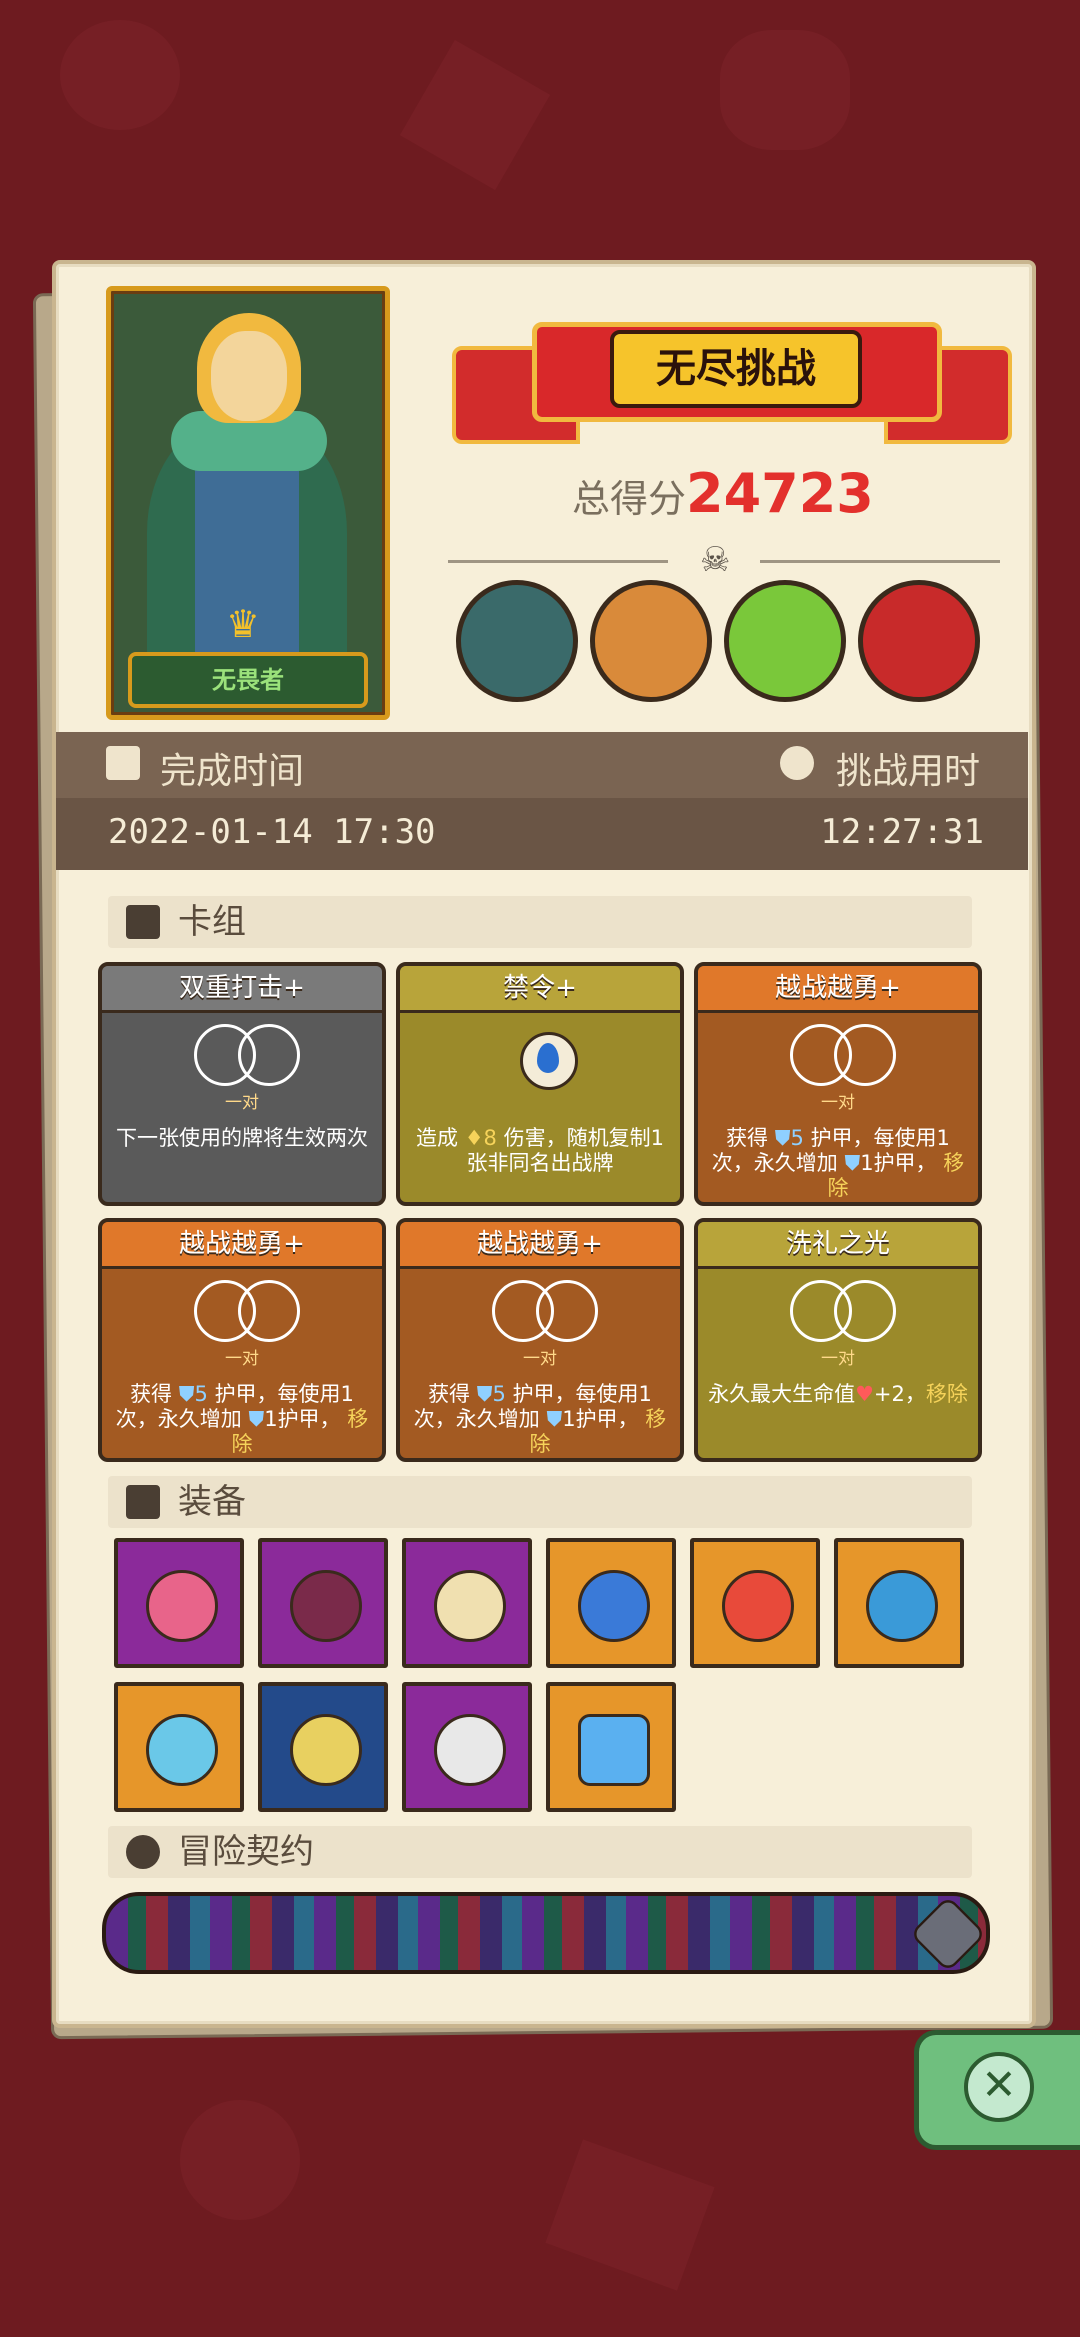 This screenshot has width=1080, height=2337. Describe the element at coordinates (143, 1502) in the screenshot. I see `box-icon` at that location.